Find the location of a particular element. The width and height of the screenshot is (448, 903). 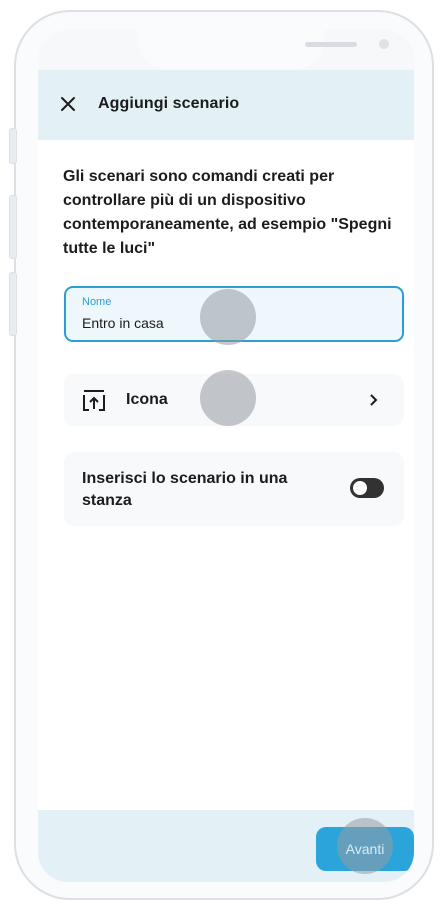

phone-volume-down-button is located at coordinates (13, 304).